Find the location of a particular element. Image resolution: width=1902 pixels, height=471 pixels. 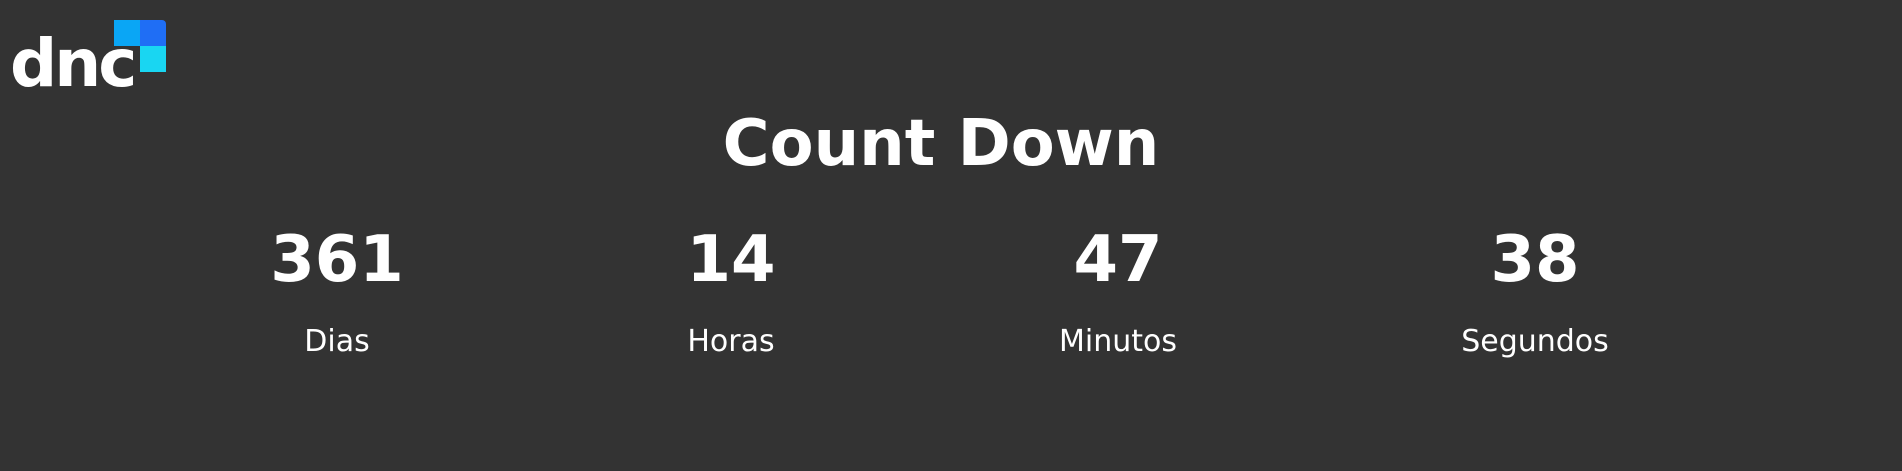

countdown-hours-label: Horas is located at coordinates (731, 341).